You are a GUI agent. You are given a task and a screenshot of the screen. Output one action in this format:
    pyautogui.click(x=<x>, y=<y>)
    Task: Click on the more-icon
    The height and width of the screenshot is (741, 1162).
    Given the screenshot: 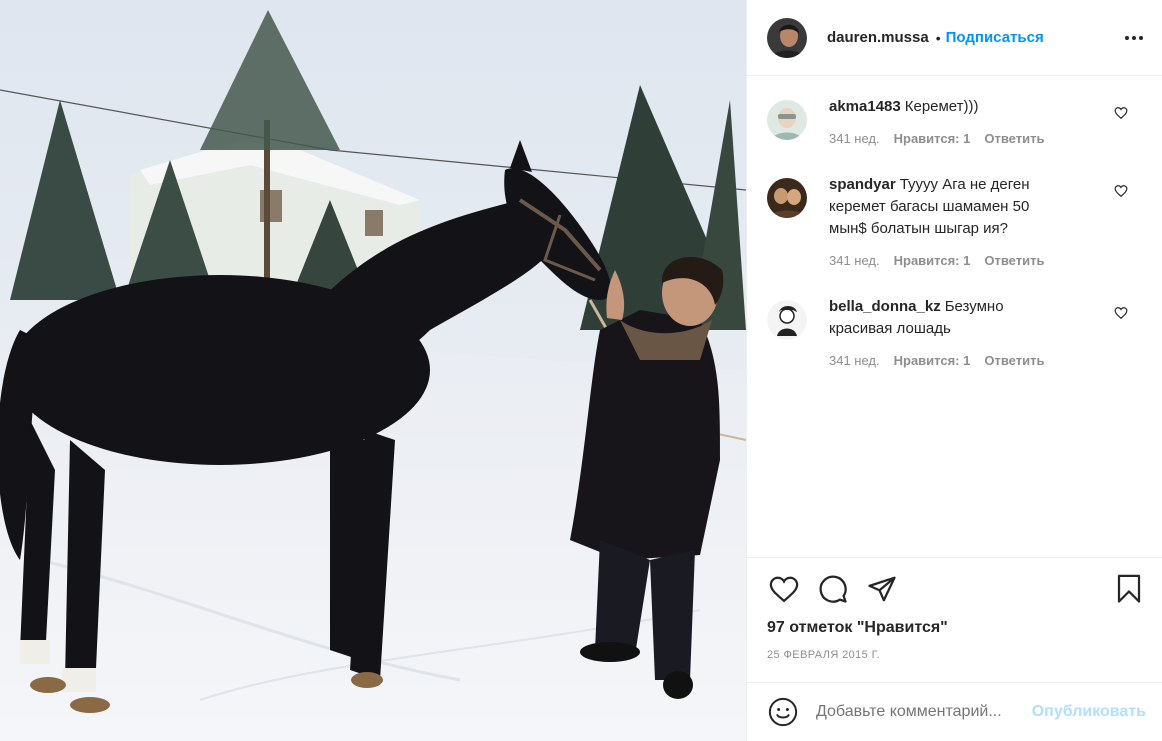 What is the action you would take?
    pyautogui.click(x=1134, y=38)
    